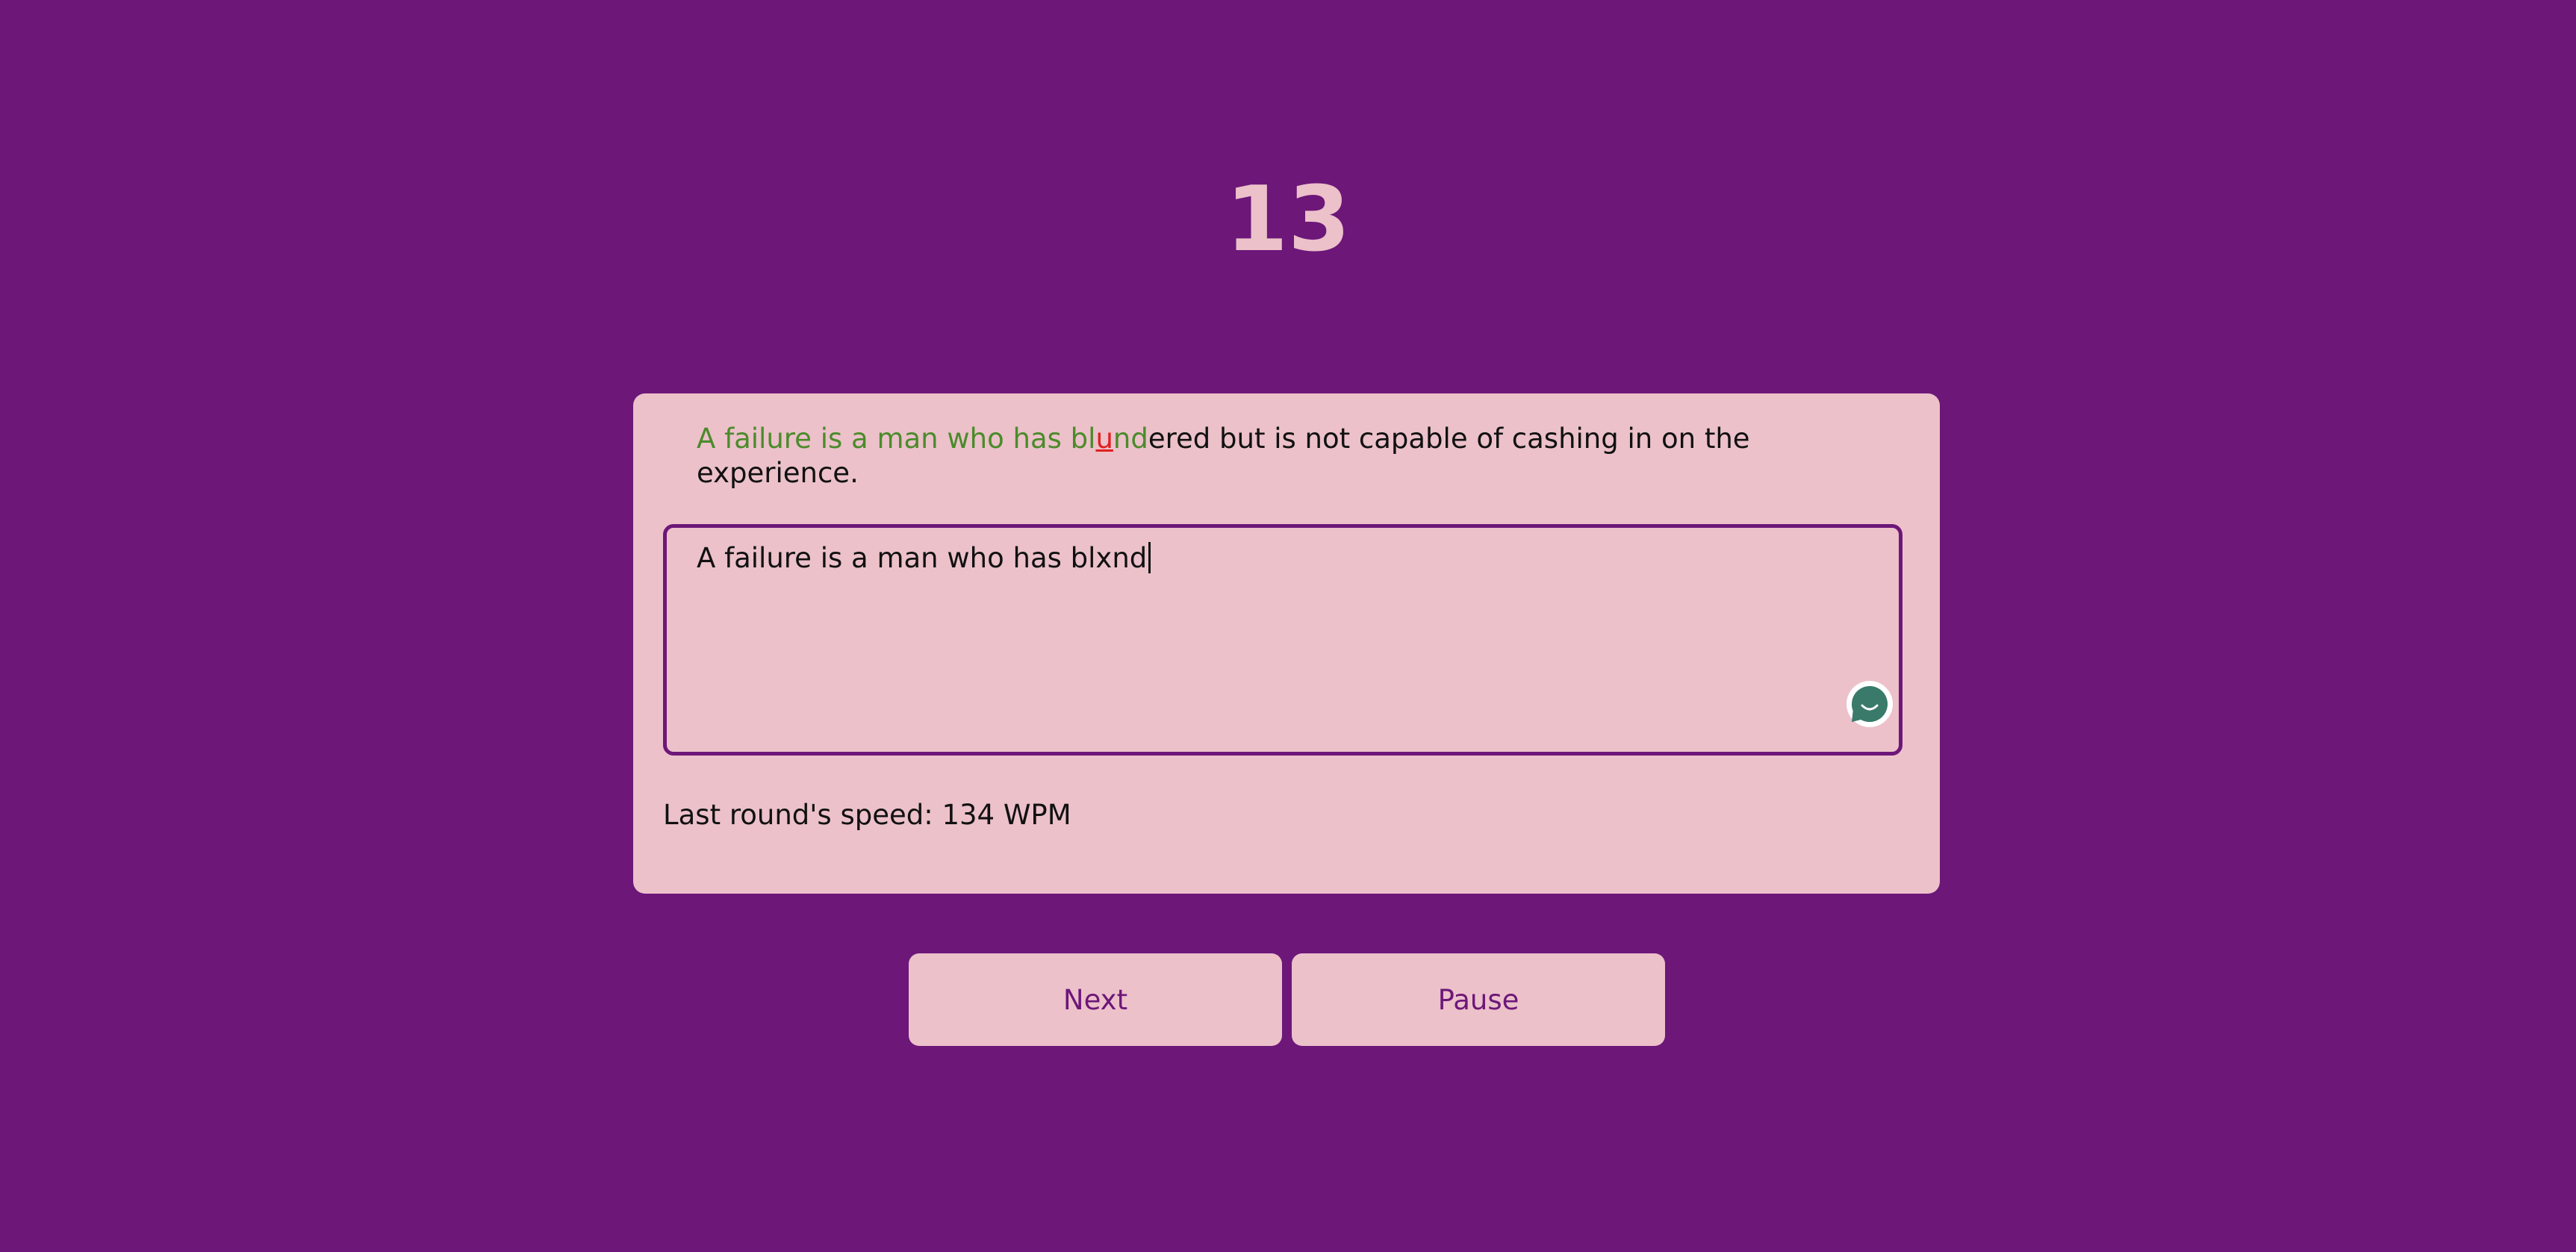  I want to click on text-caret, so click(1149, 557).